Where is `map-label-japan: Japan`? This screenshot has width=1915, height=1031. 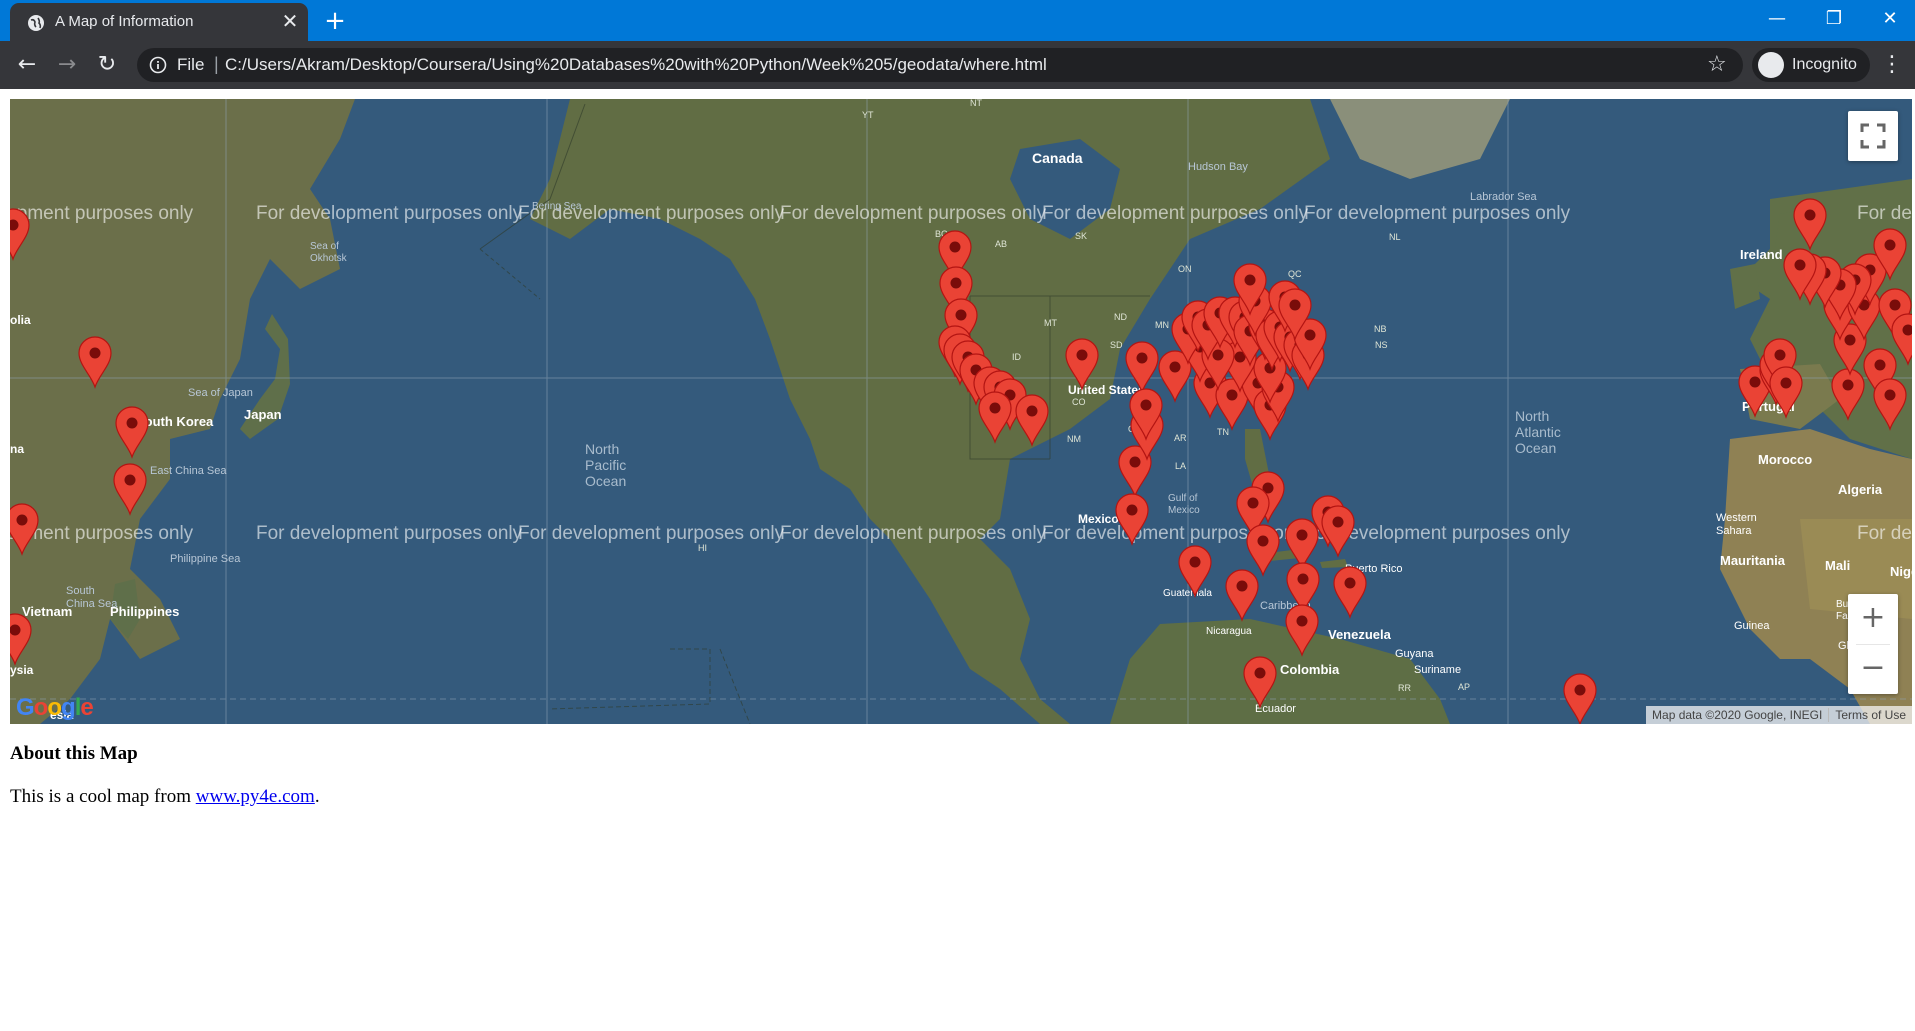 map-label-japan: Japan is located at coordinates (263, 414).